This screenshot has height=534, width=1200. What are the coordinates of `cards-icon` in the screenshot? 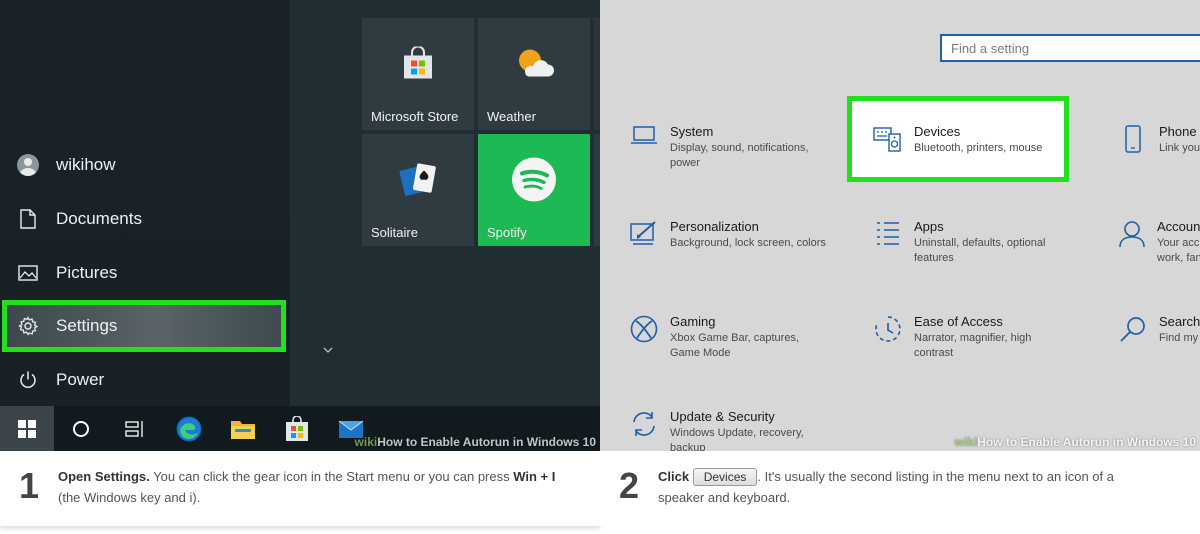 It's located at (418, 181).